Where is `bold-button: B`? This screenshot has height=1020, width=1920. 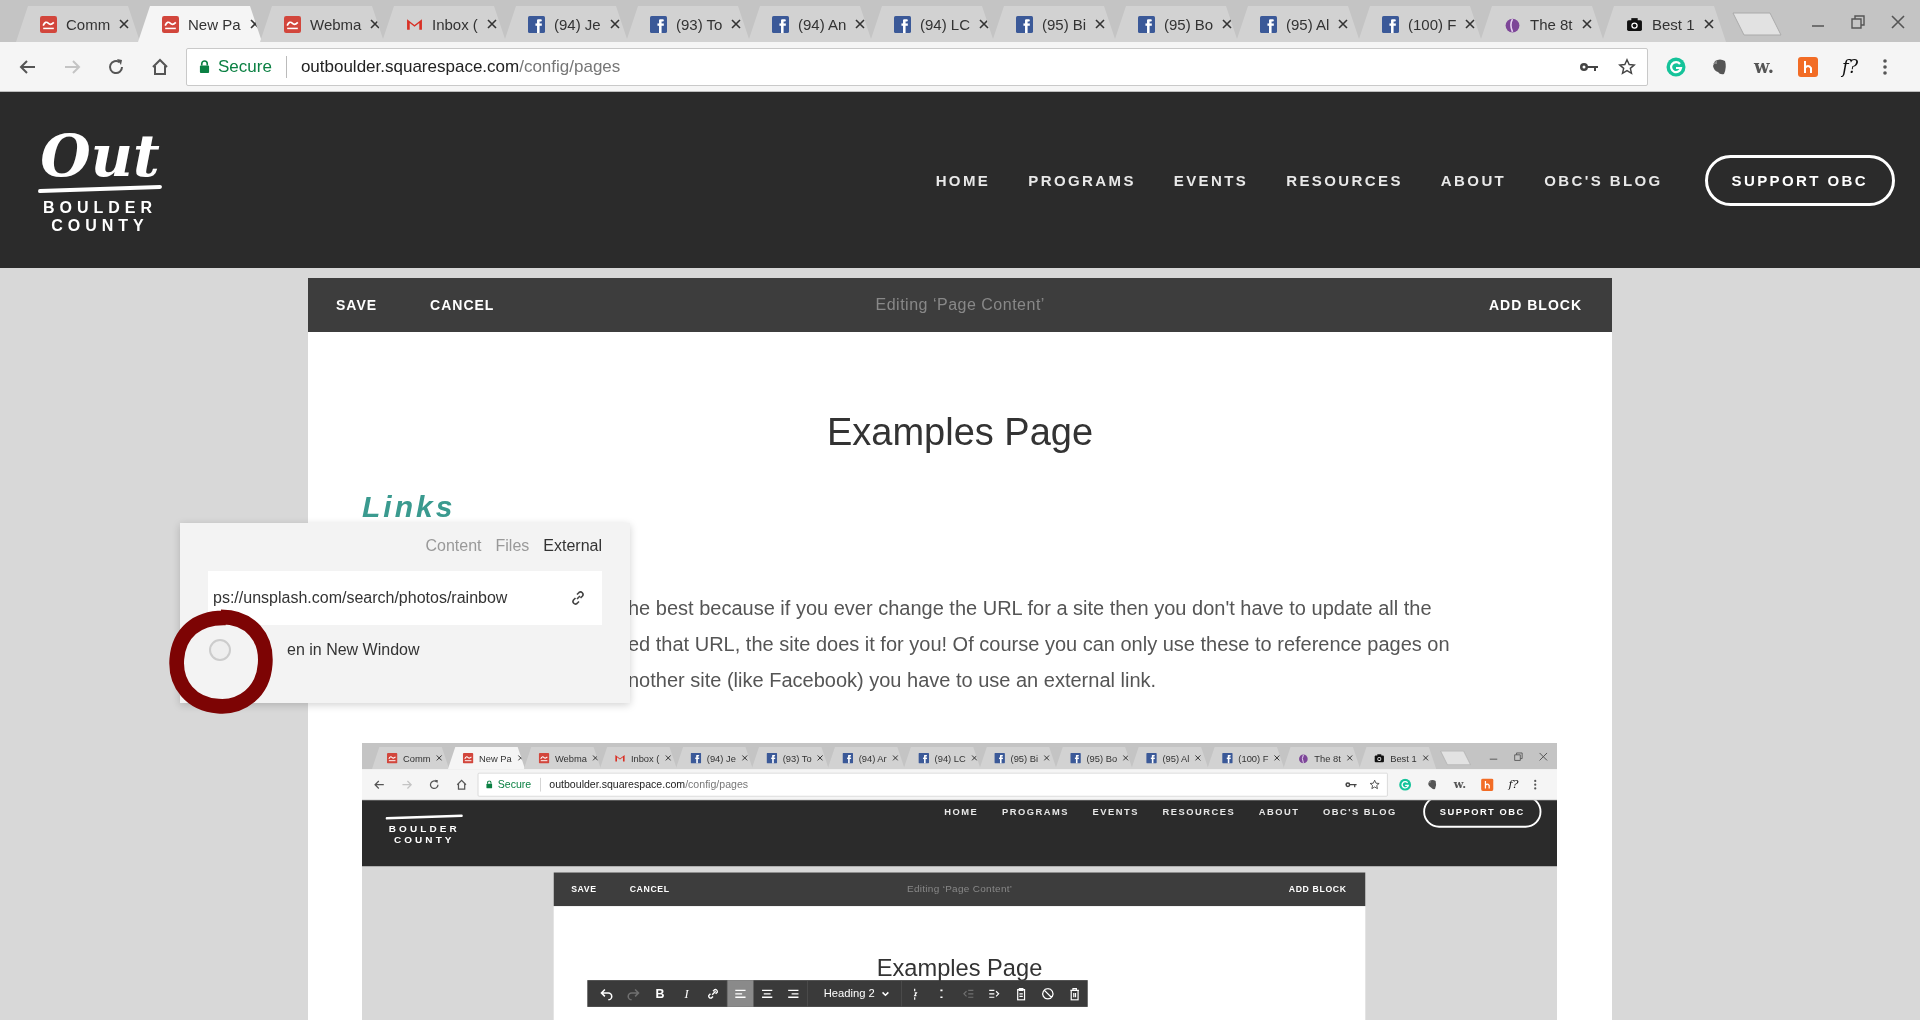
bold-button: B is located at coordinates (660, 993).